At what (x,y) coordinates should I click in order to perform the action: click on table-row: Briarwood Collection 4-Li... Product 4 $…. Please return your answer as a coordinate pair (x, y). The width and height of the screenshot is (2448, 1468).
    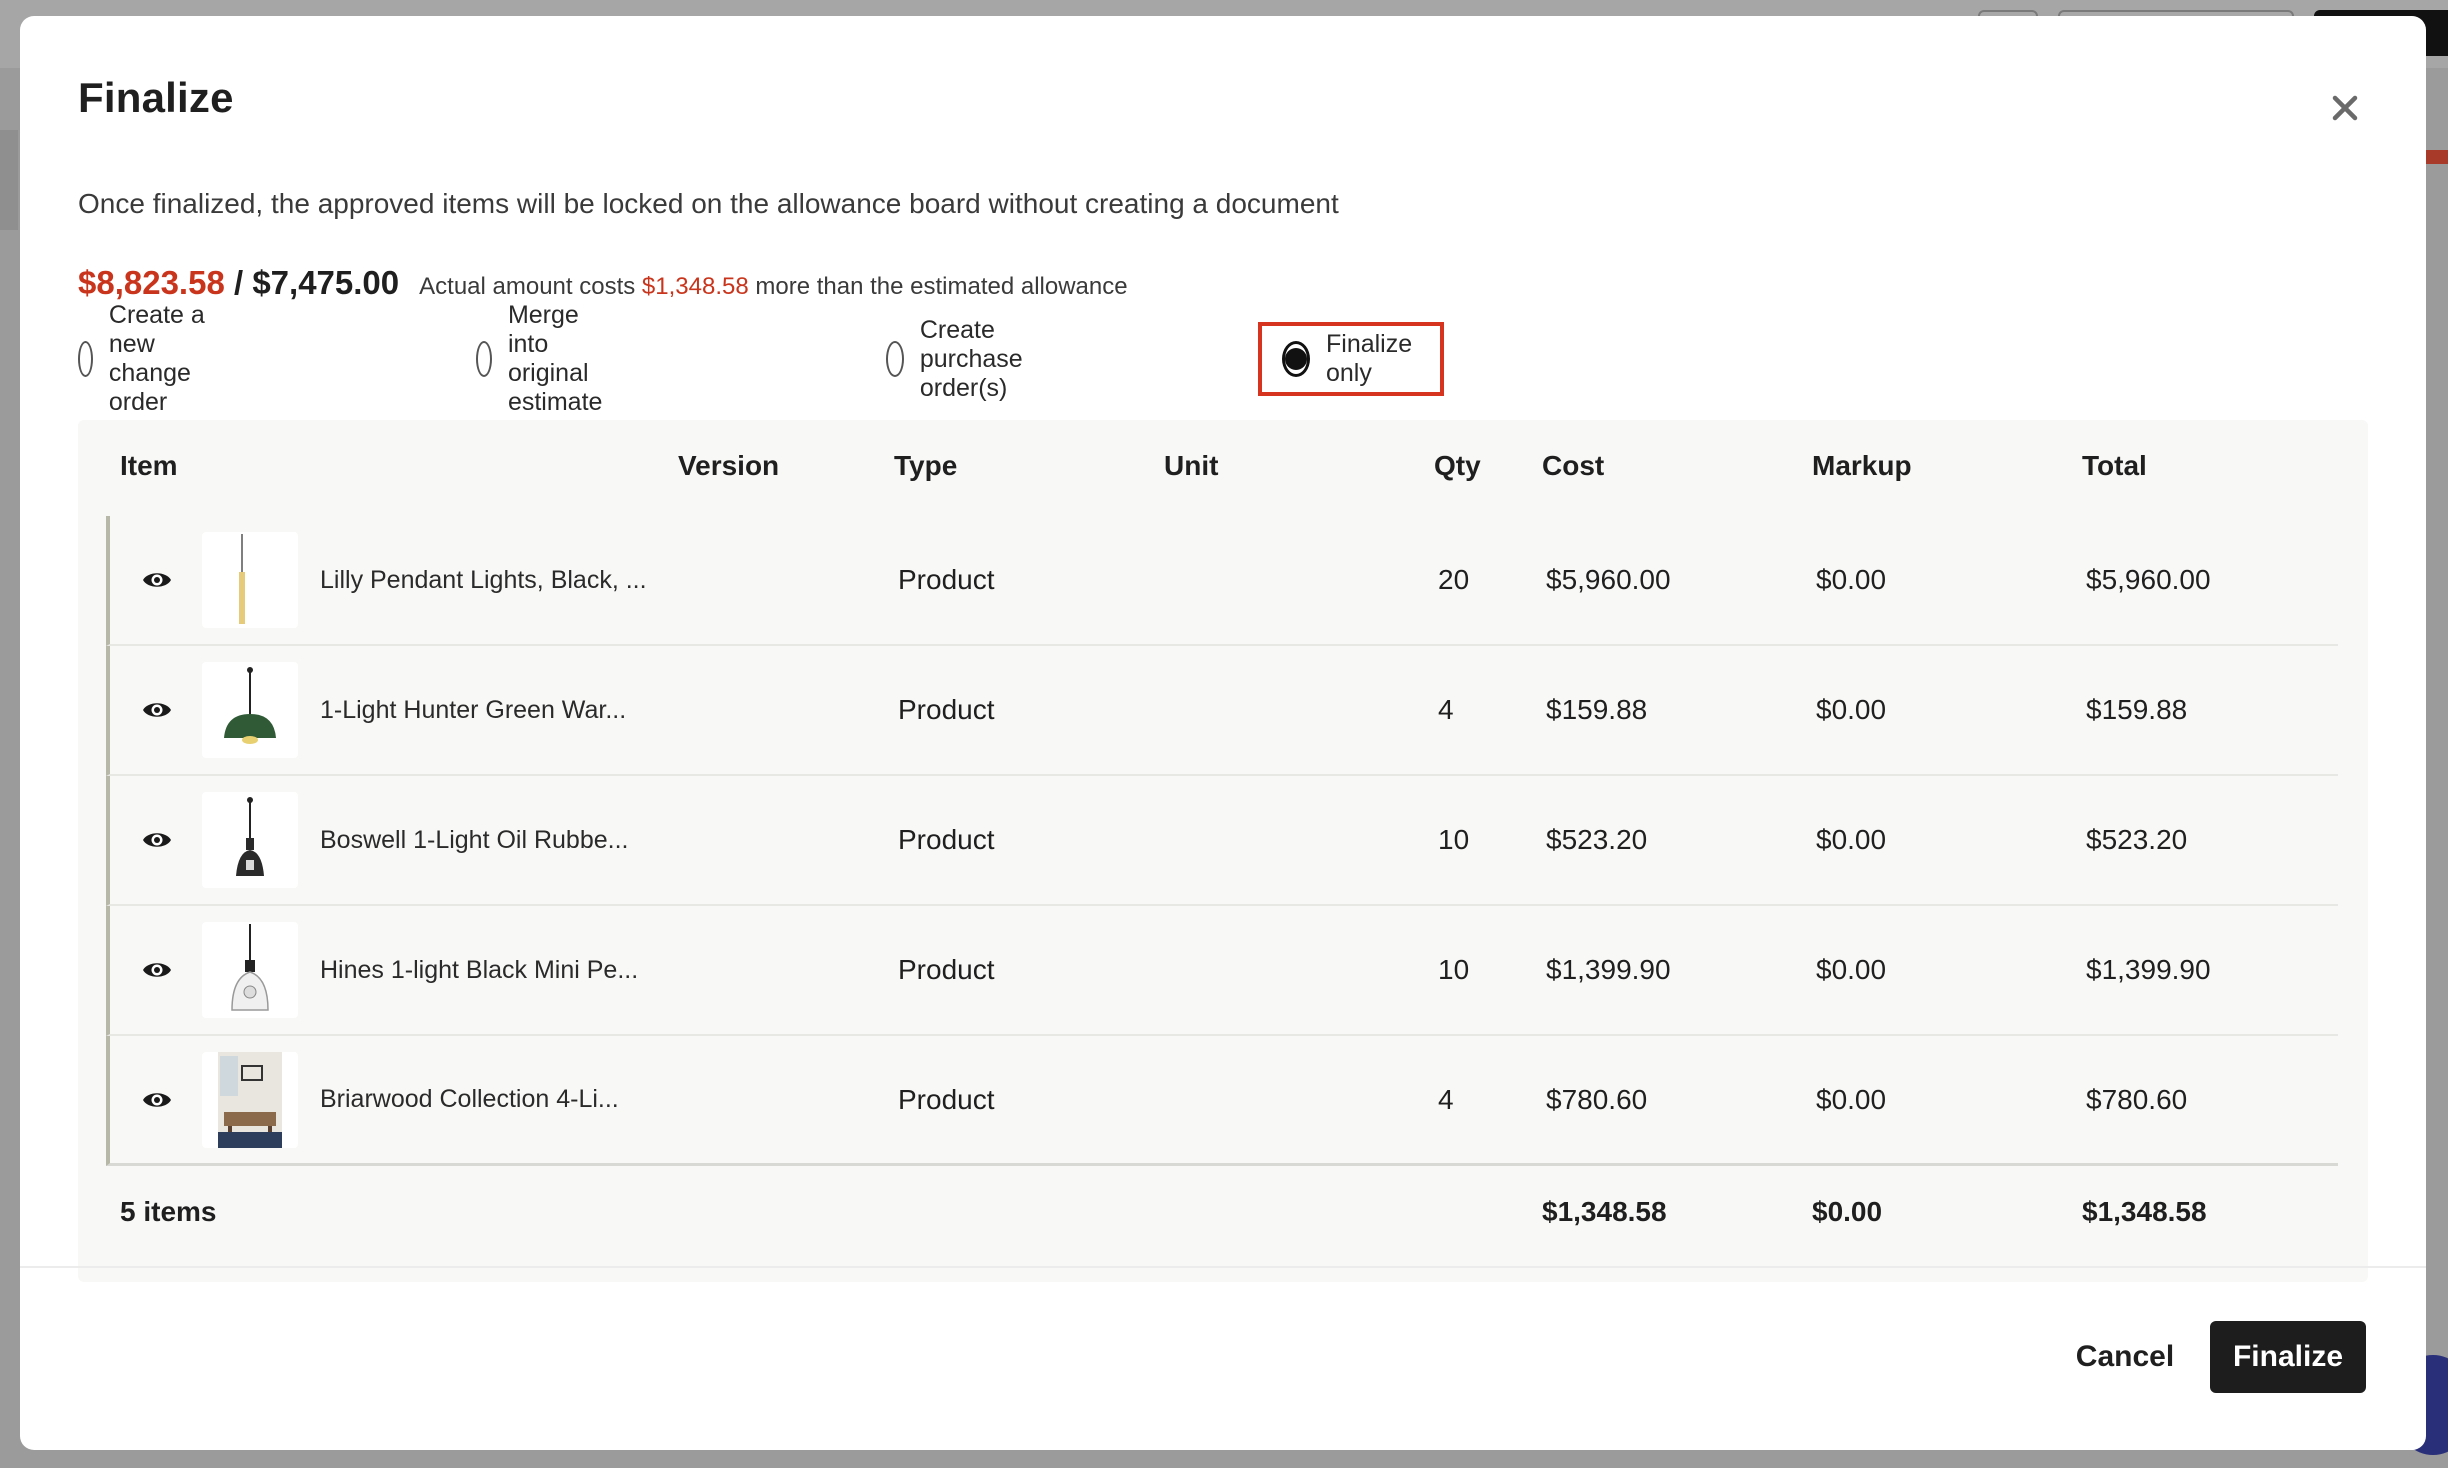
    Looking at the image, I should click on (1222, 1101).